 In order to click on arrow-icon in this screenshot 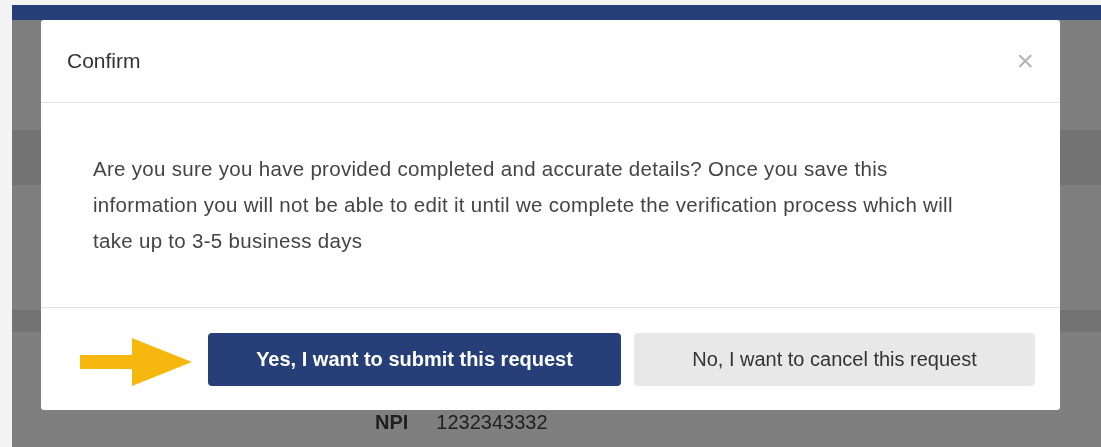, I will do `click(136, 362)`.